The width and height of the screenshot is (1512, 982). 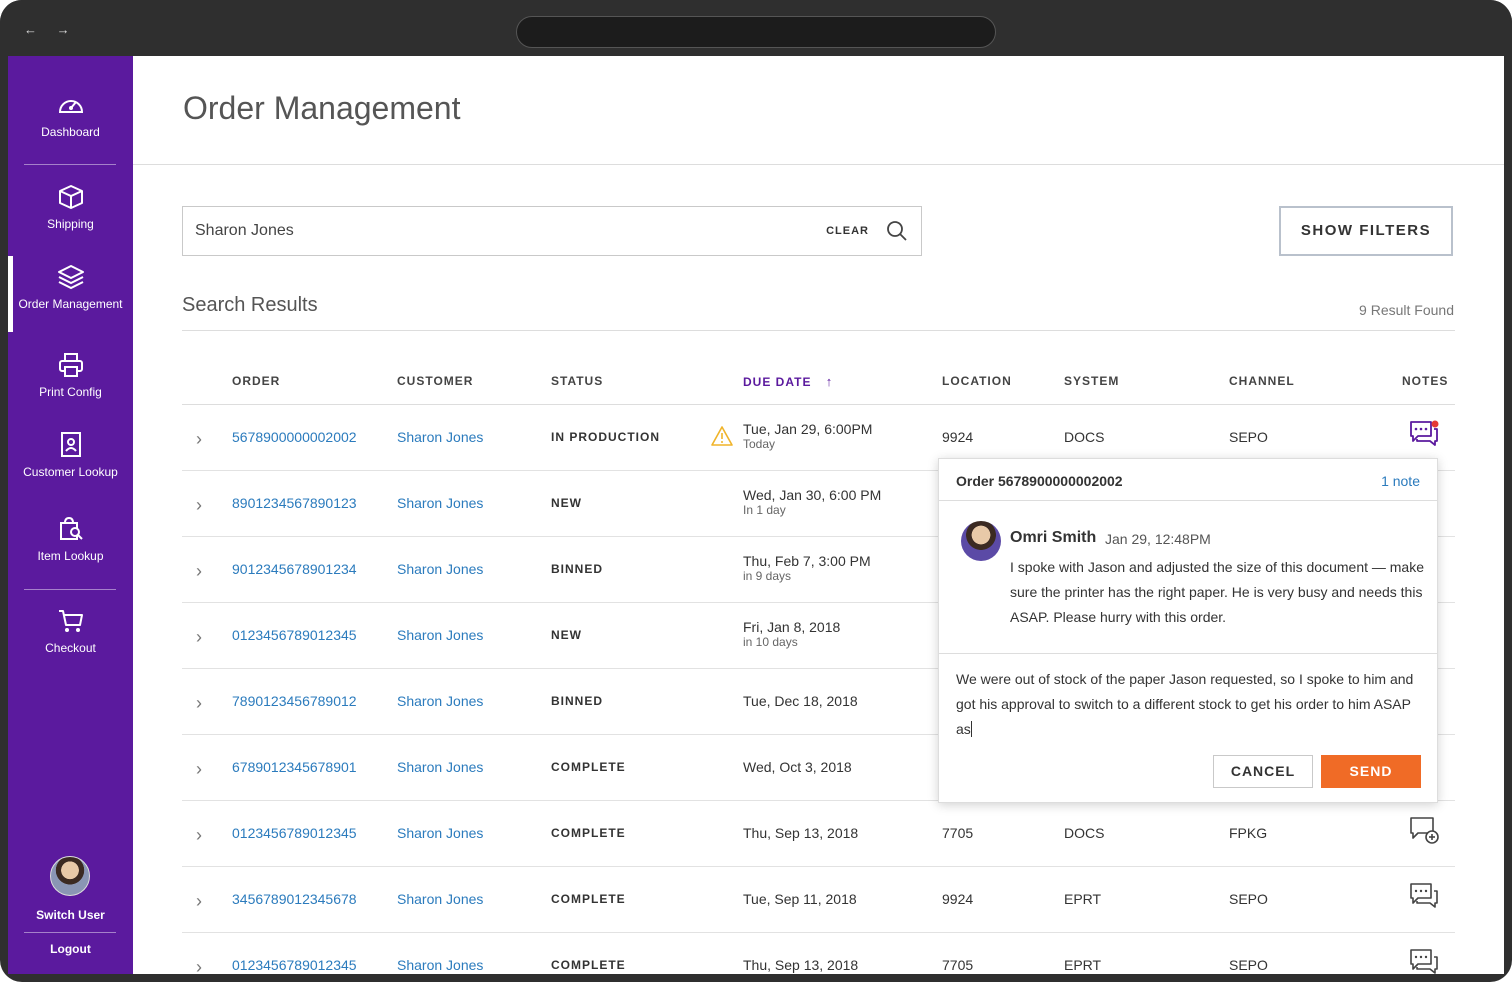 I want to click on column-header-location: LOCATION, so click(x=977, y=381).